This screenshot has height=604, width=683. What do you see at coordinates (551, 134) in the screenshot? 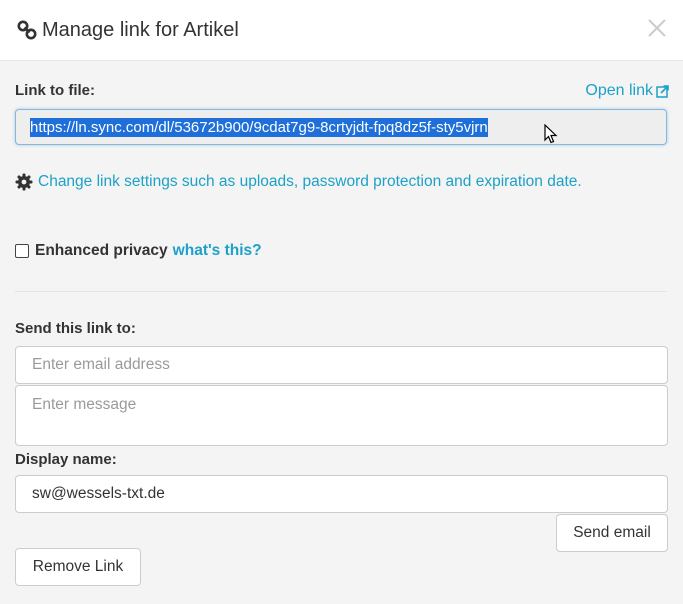
I see `mouse-cursor-icon` at bounding box center [551, 134].